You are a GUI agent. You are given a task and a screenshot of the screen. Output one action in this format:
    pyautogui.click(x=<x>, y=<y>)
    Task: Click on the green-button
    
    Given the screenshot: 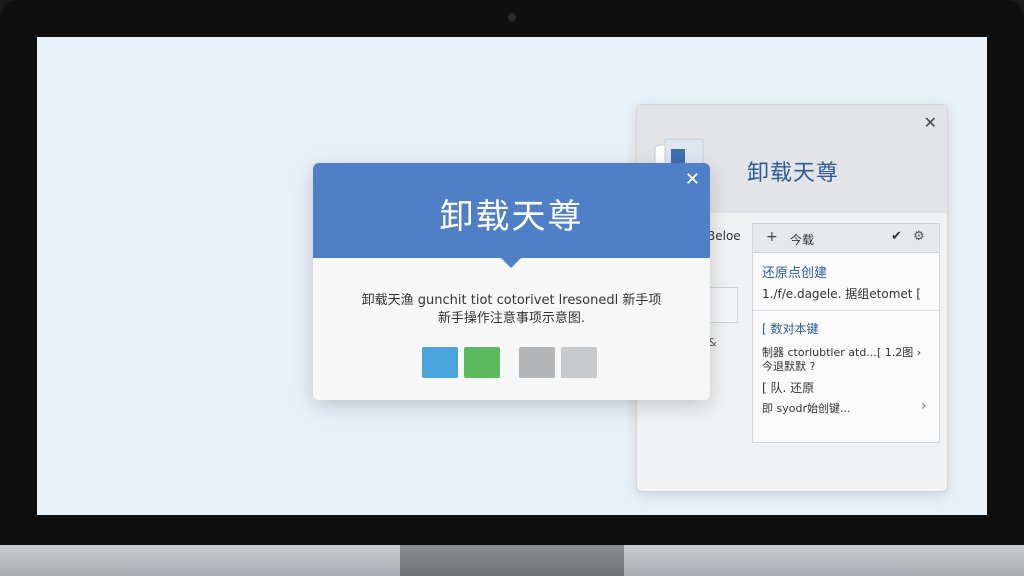 What is the action you would take?
    pyautogui.click(x=482, y=362)
    